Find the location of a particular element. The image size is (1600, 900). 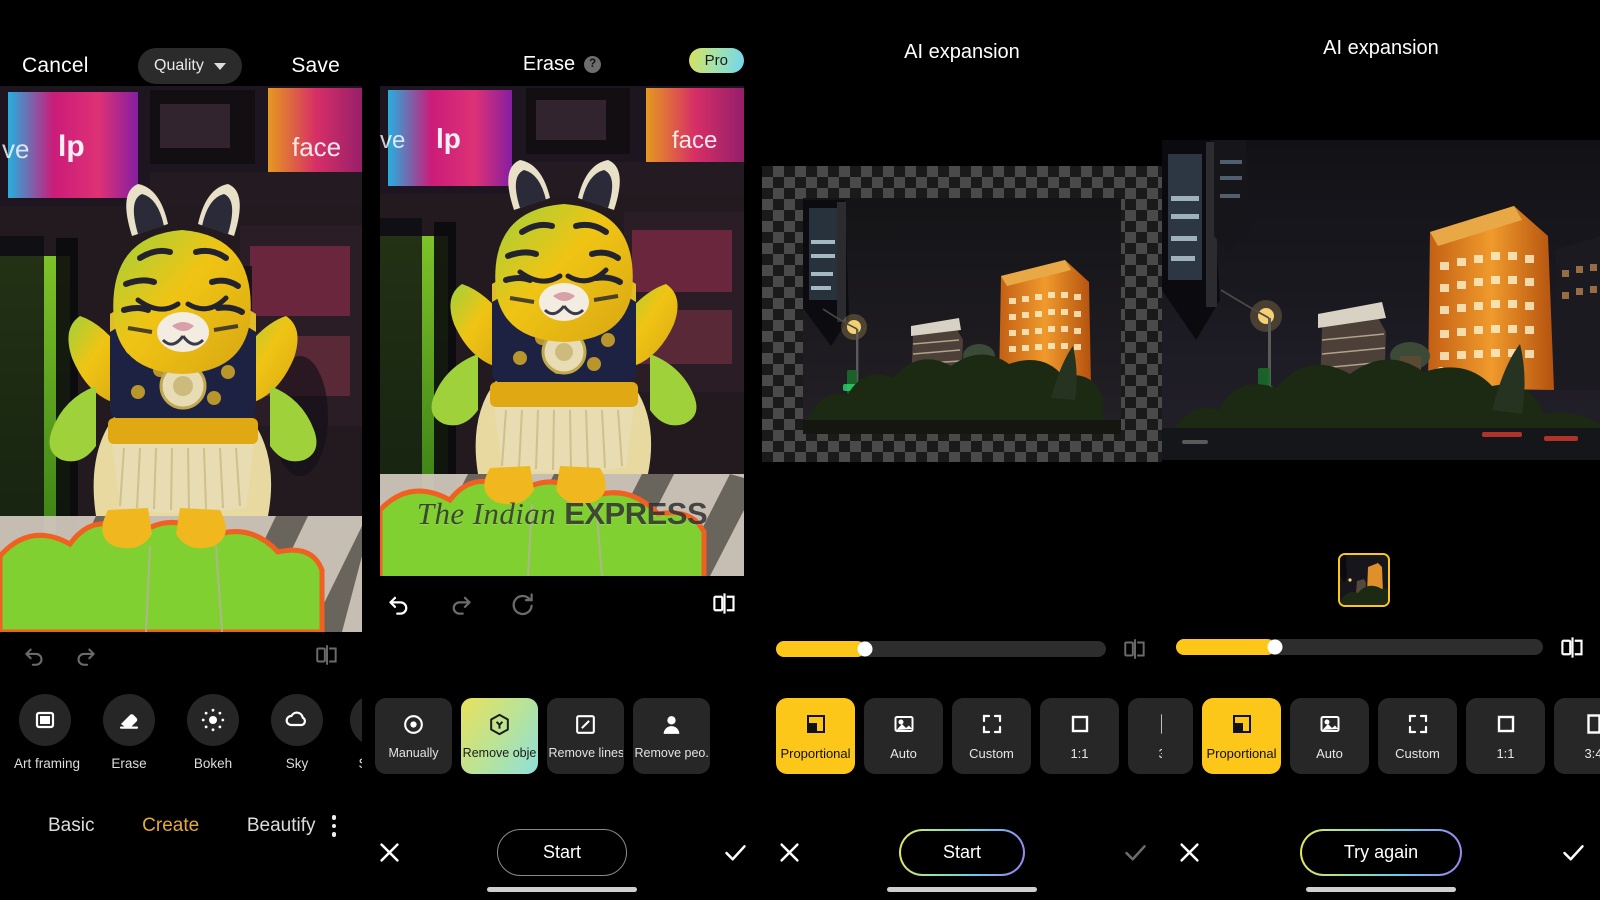

start-button-label: Start is located at coordinates (961, 852).